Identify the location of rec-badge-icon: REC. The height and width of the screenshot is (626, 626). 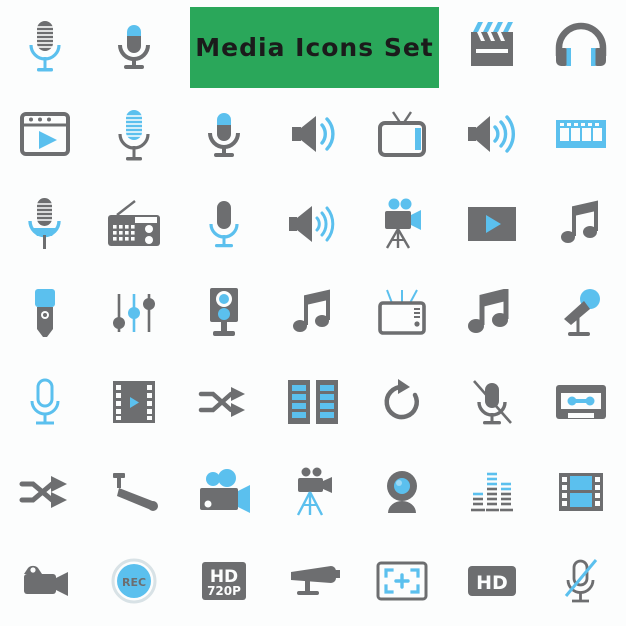
(133, 581).